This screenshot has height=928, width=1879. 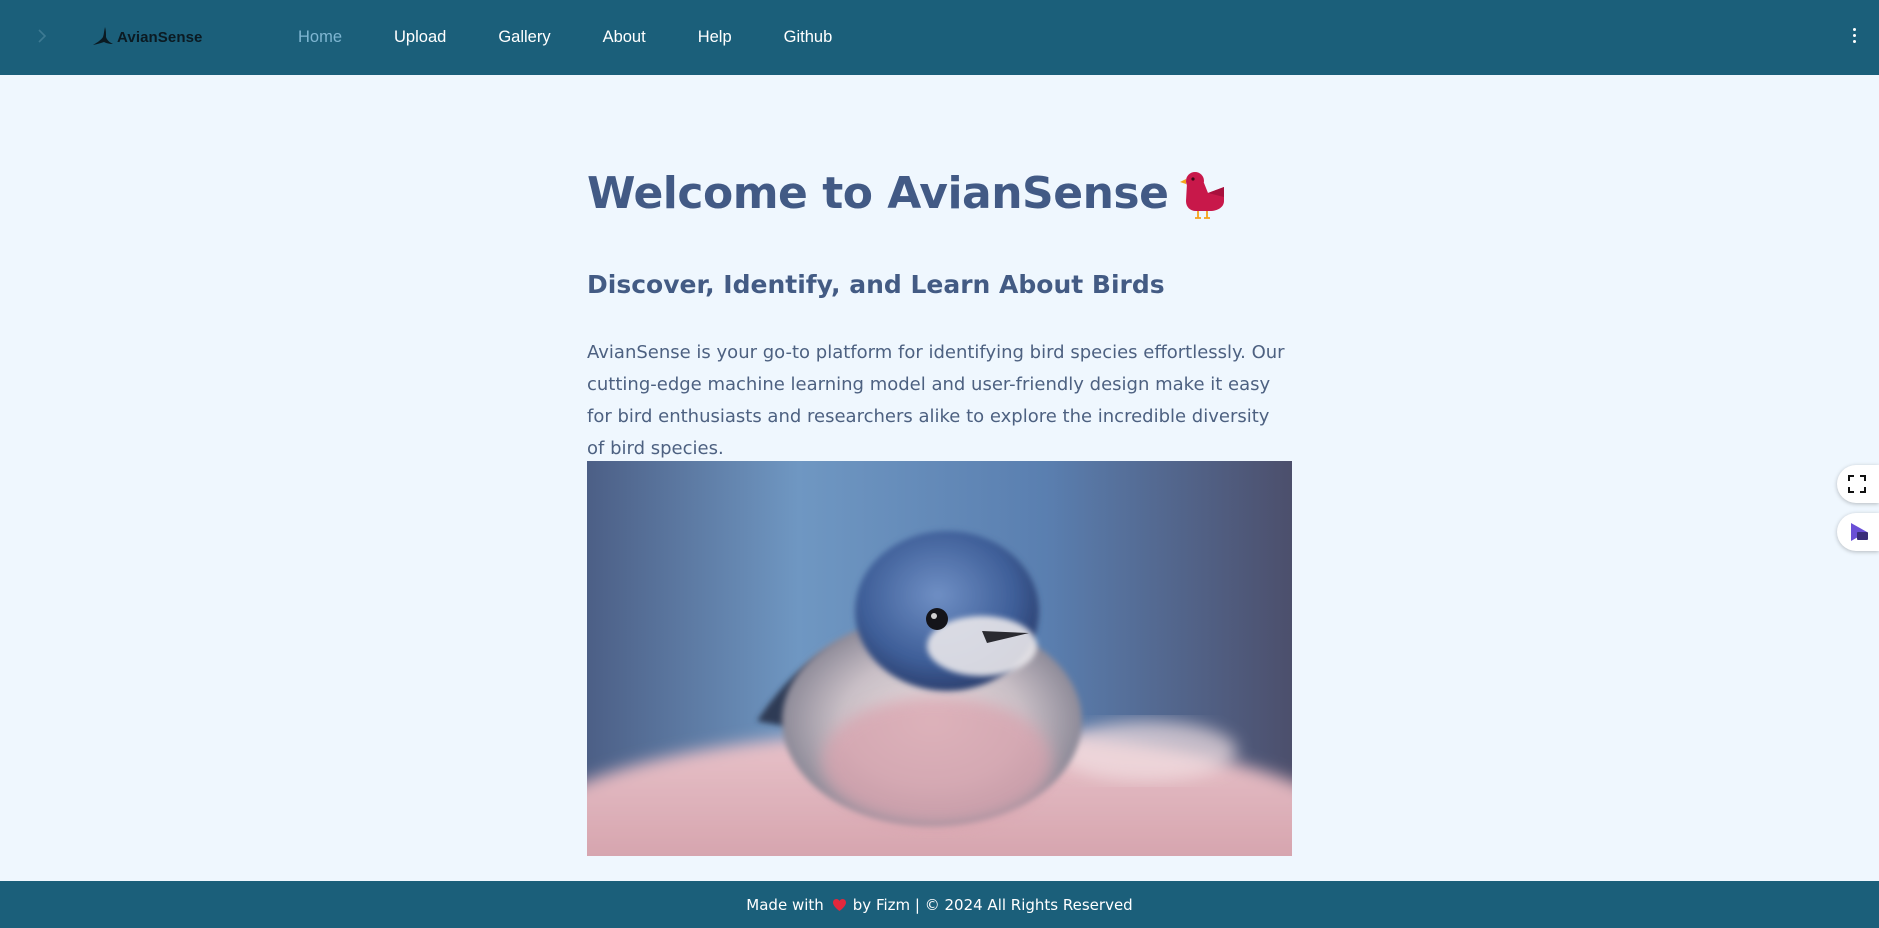 I want to click on nav-link-home: Home, so click(x=320, y=37).